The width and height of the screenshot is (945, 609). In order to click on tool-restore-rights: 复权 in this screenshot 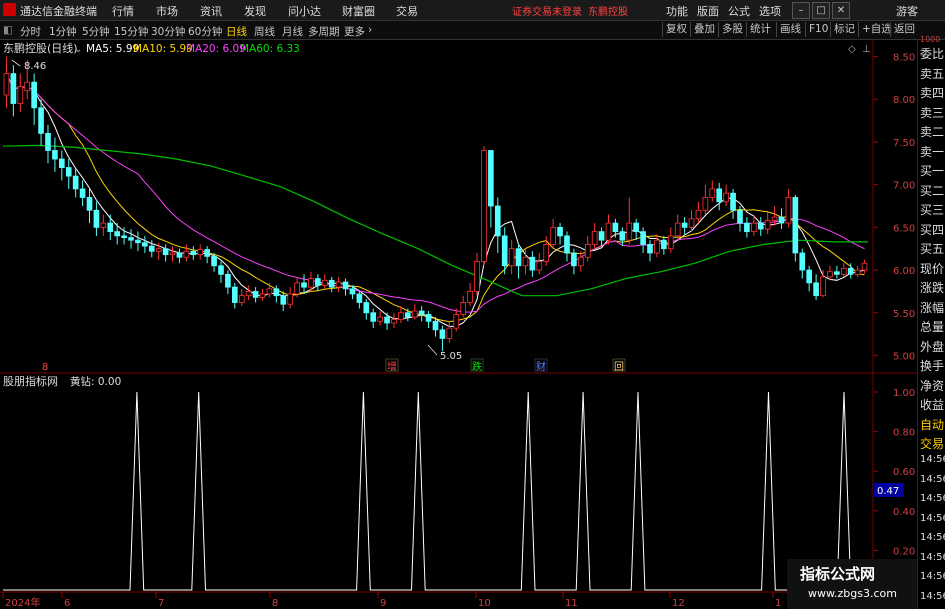, I will do `click(676, 29)`.